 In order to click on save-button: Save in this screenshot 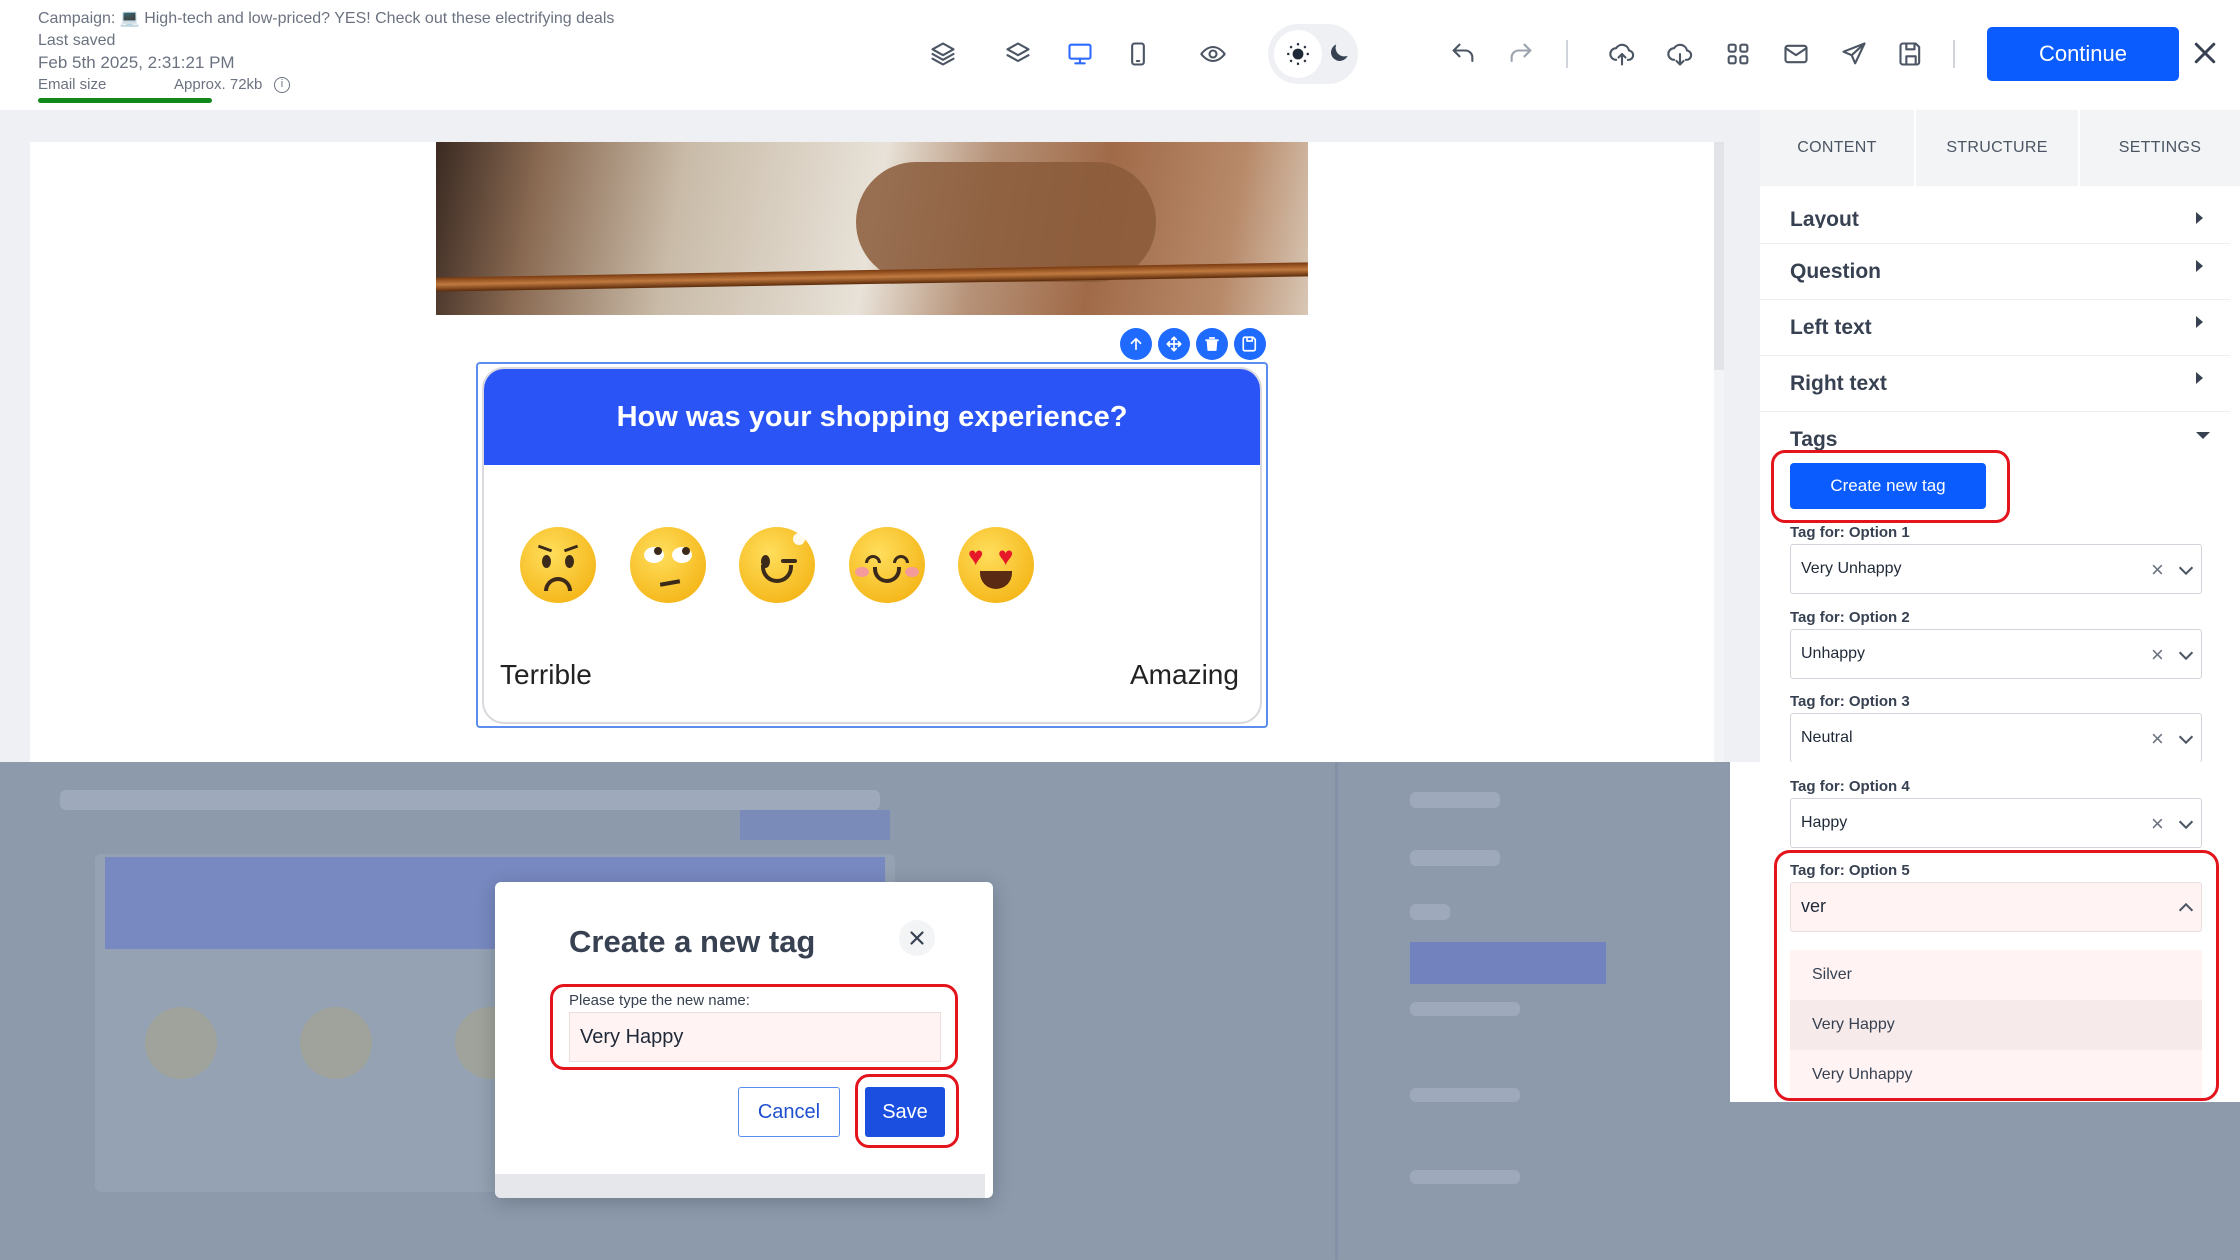, I will do `click(905, 1112)`.